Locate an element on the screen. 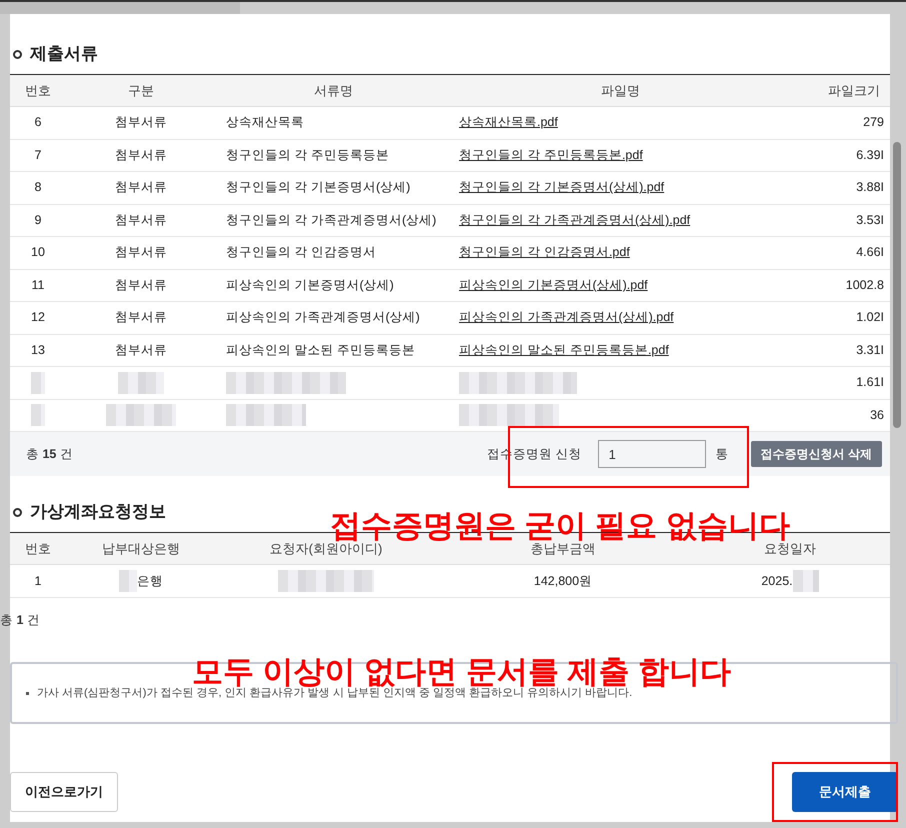 The width and height of the screenshot is (906, 828). quantity-field: 1 is located at coordinates (652, 454).